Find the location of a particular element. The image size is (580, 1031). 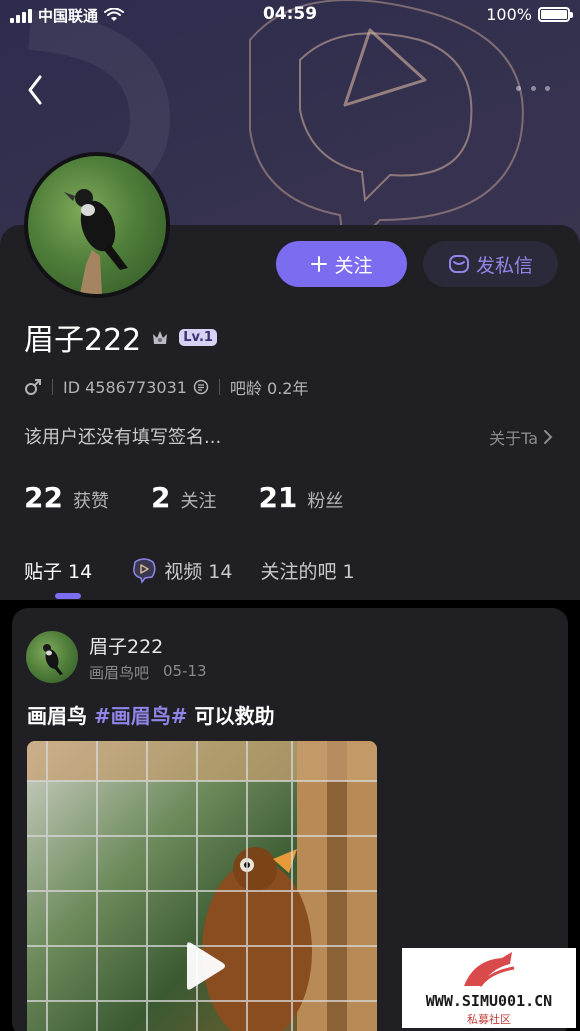

tab-followed-bars-label: 关注的吧 1 is located at coordinates (307, 571).